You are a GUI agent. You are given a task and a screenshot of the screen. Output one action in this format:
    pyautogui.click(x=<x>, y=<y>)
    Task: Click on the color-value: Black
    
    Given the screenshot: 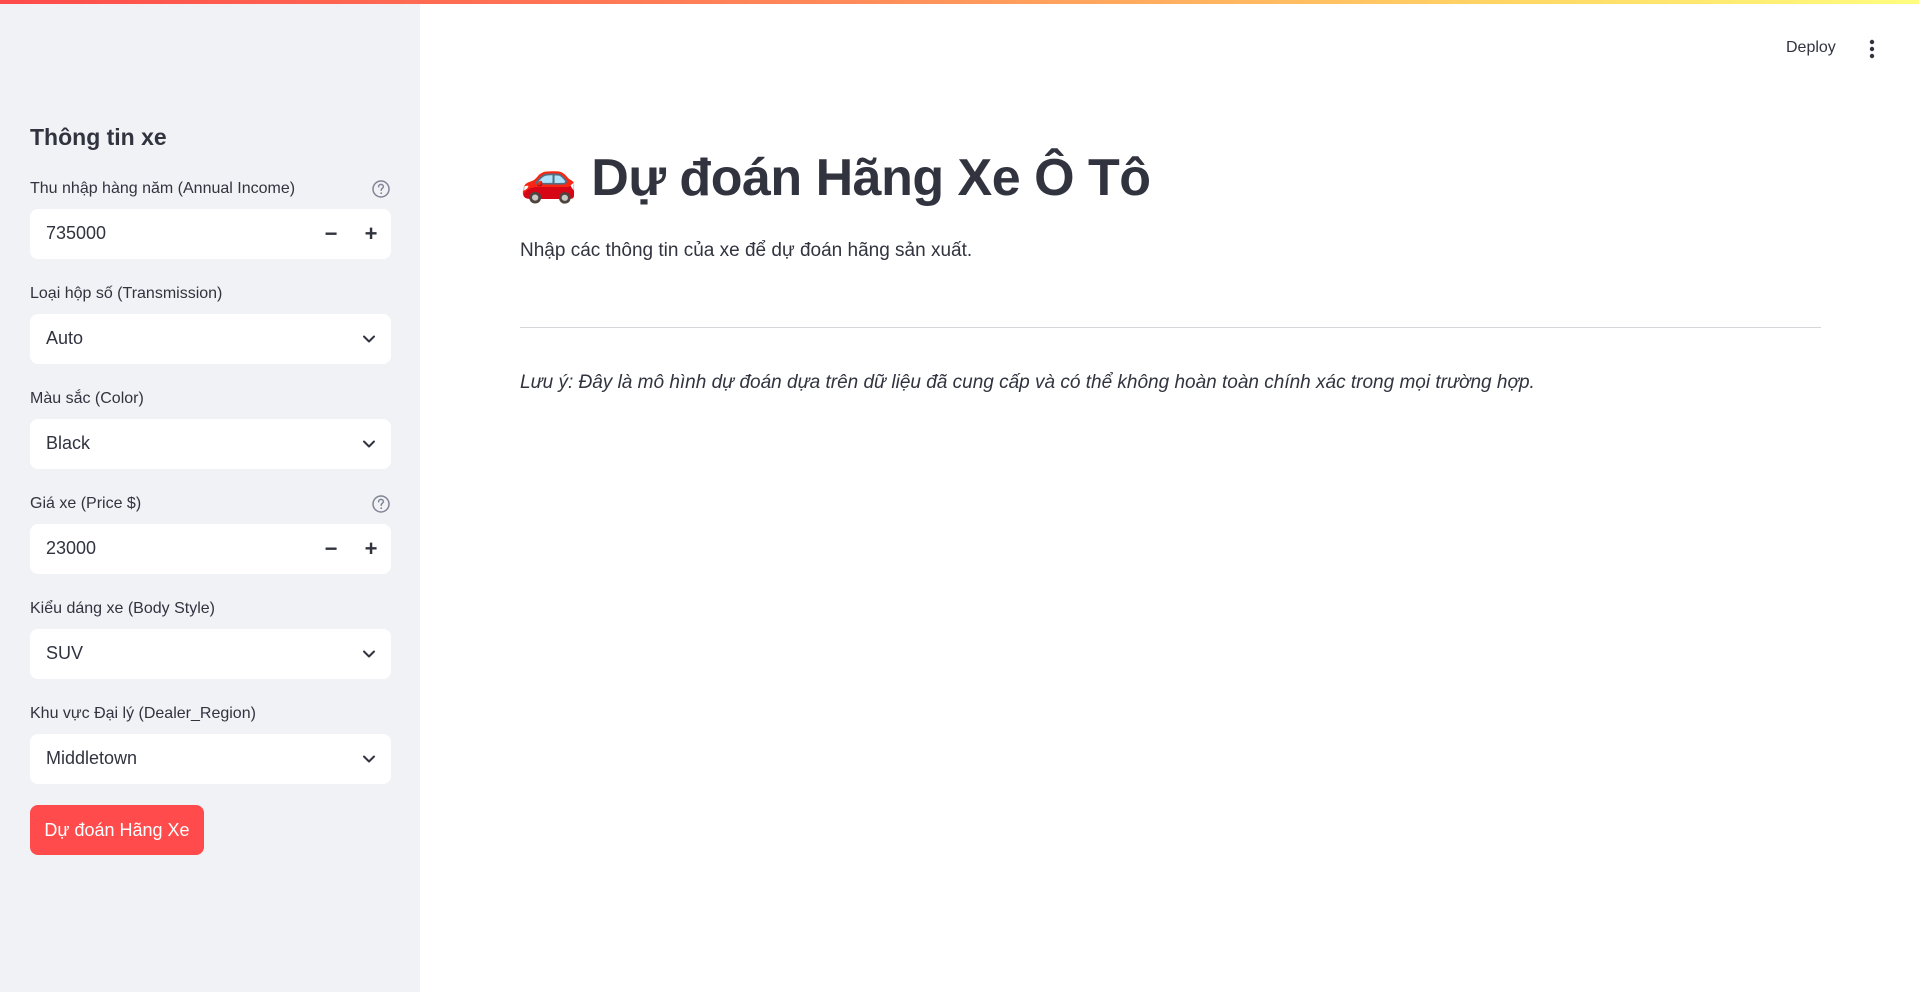 What is the action you would take?
    pyautogui.click(x=68, y=443)
    